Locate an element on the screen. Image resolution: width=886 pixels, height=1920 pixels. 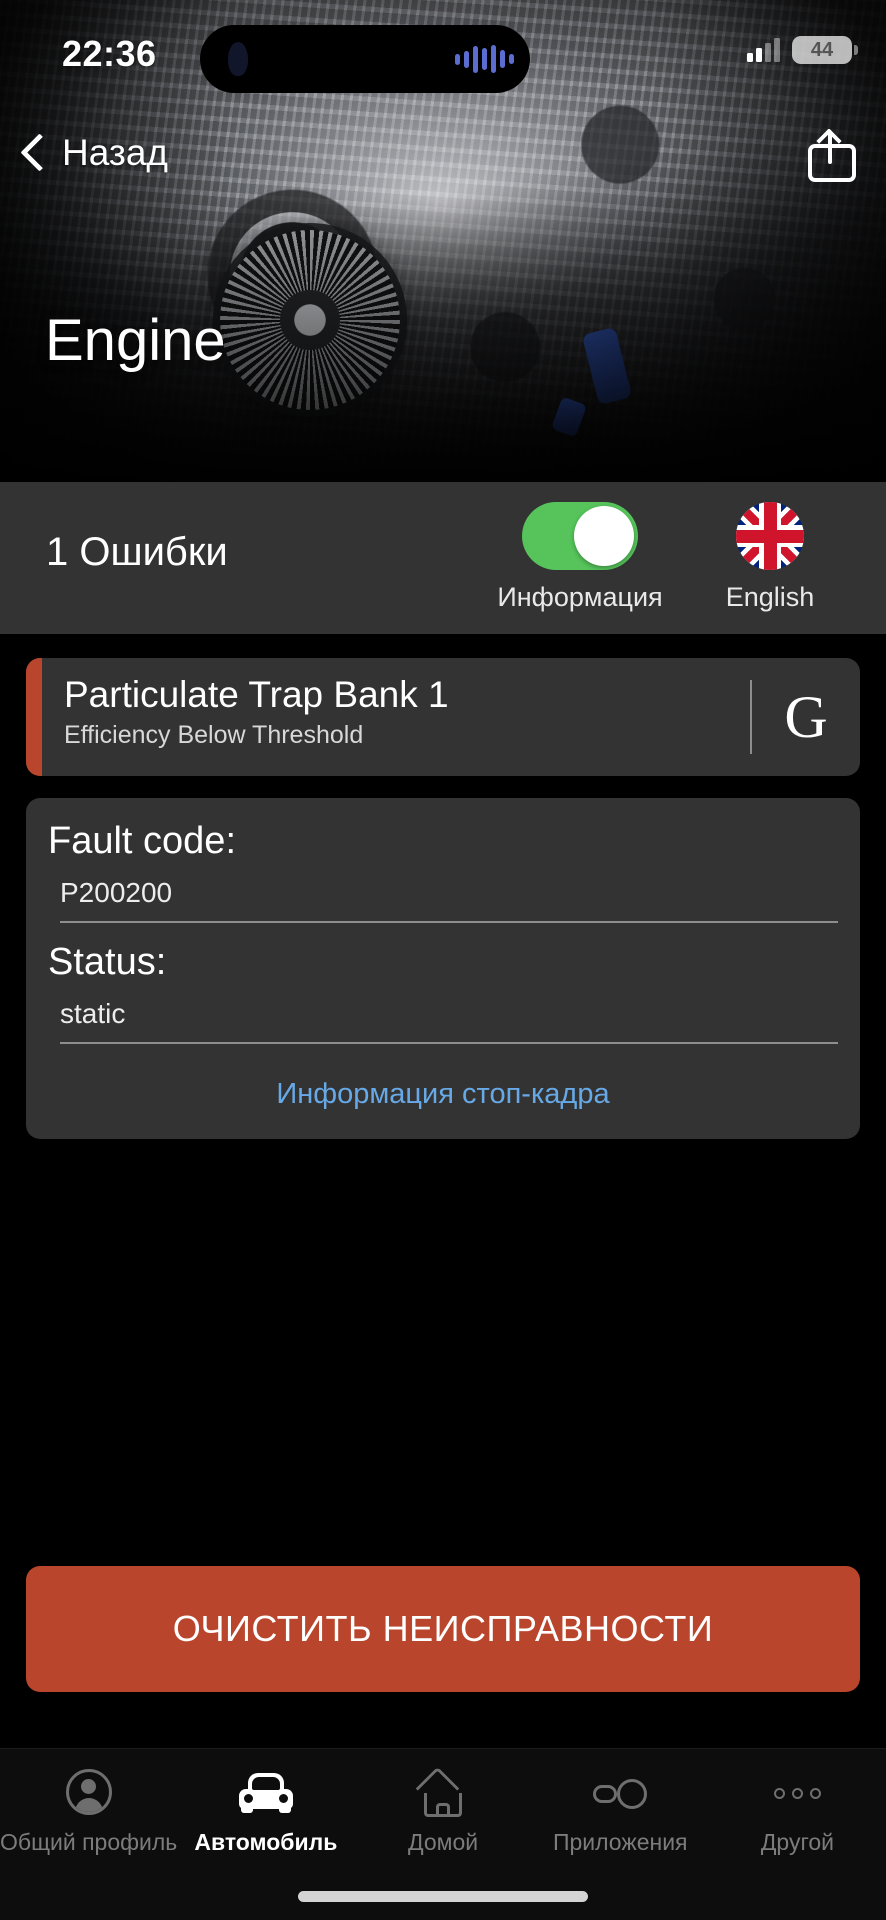
page-title: Engine is located at coordinates (135, 340).